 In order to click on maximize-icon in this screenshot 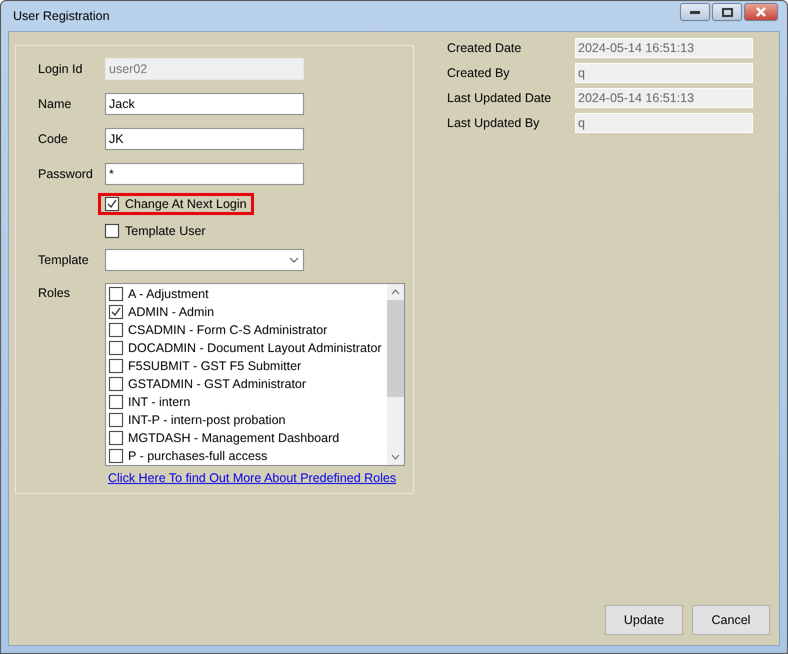, I will do `click(727, 12)`.